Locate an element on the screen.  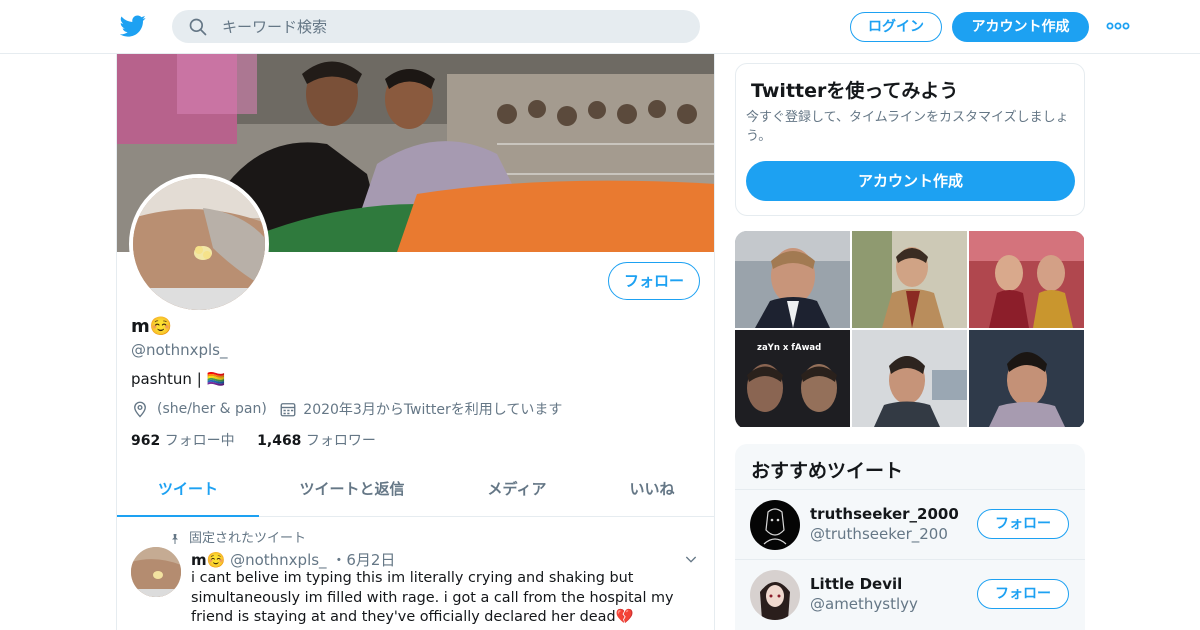
profile-avatar is located at coordinates (199, 244).